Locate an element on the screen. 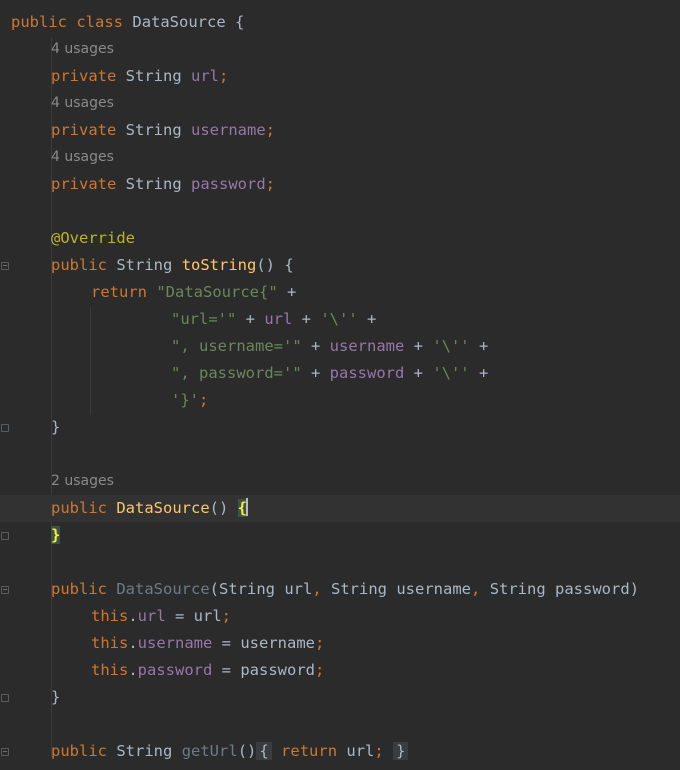  keyword-class: class is located at coordinates (100, 22).